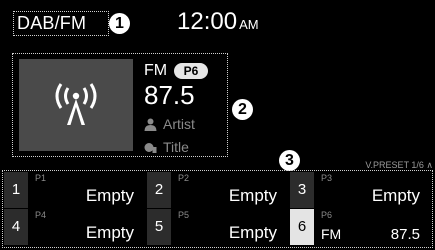 The width and height of the screenshot is (435, 250). Describe the element at coordinates (405, 234) in the screenshot. I see `preset-value: 87.5` at that location.